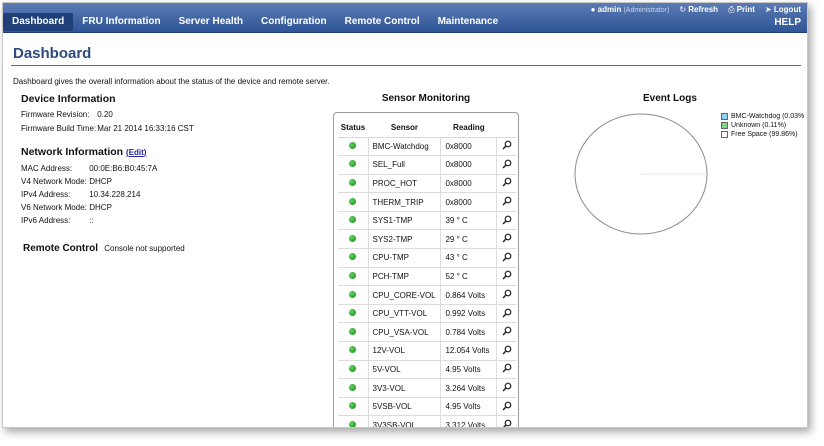 The image size is (824, 446). I want to click on sensor-row: PCH-TMP 52 ° C, so click(427, 277).